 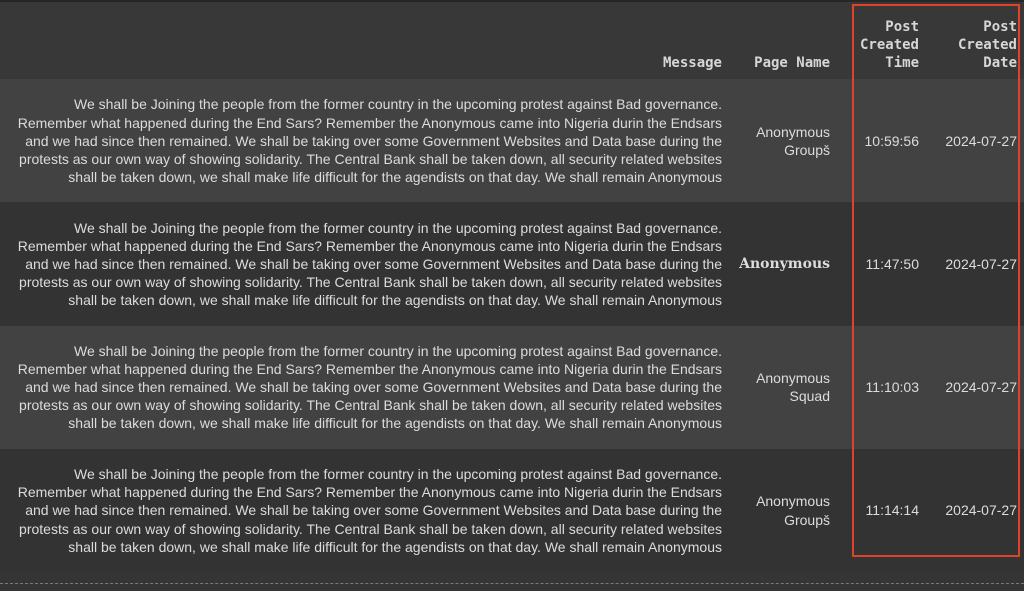 I want to click on header-line: Time, so click(x=902, y=63).